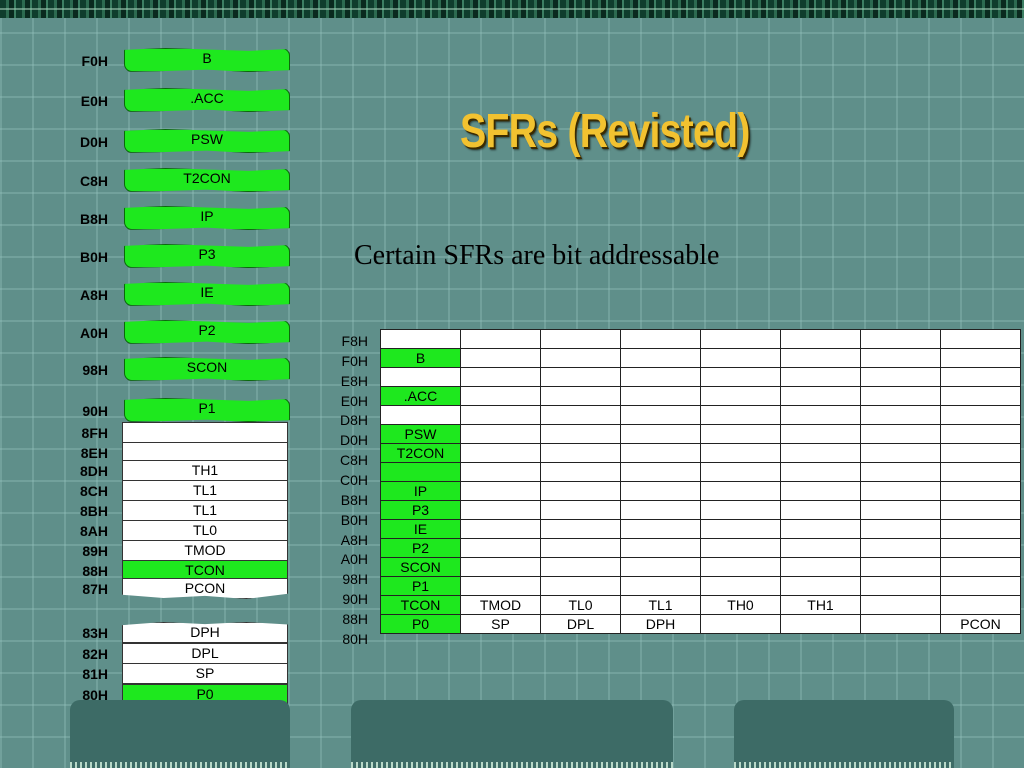 This screenshot has width=1024, height=768. Describe the element at coordinates (93, 295) in the screenshot. I see `stack-address-label: A8H` at that location.